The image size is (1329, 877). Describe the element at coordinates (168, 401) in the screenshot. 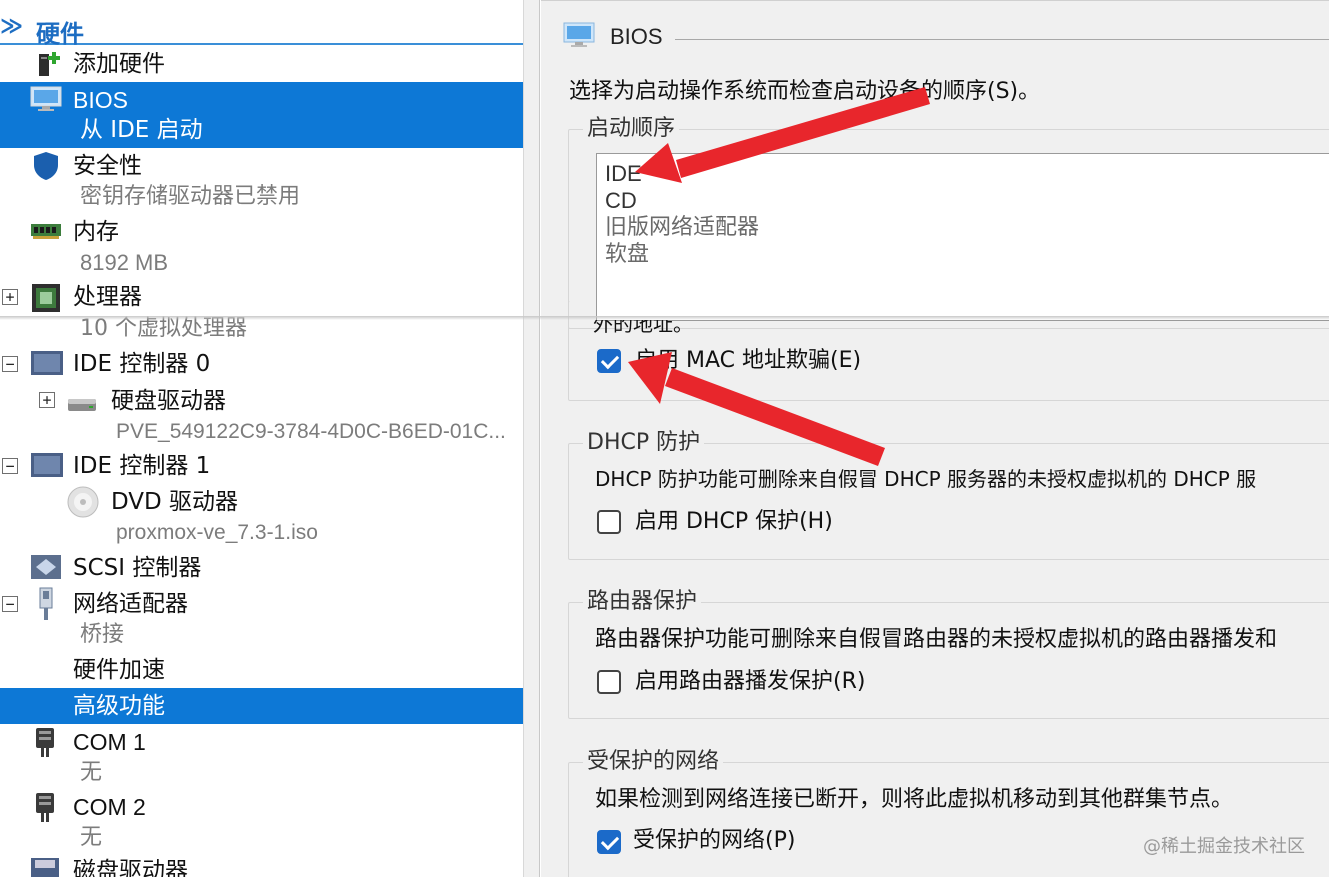

I see `tree-item-hard-drive: 硬盘驱动器` at that location.